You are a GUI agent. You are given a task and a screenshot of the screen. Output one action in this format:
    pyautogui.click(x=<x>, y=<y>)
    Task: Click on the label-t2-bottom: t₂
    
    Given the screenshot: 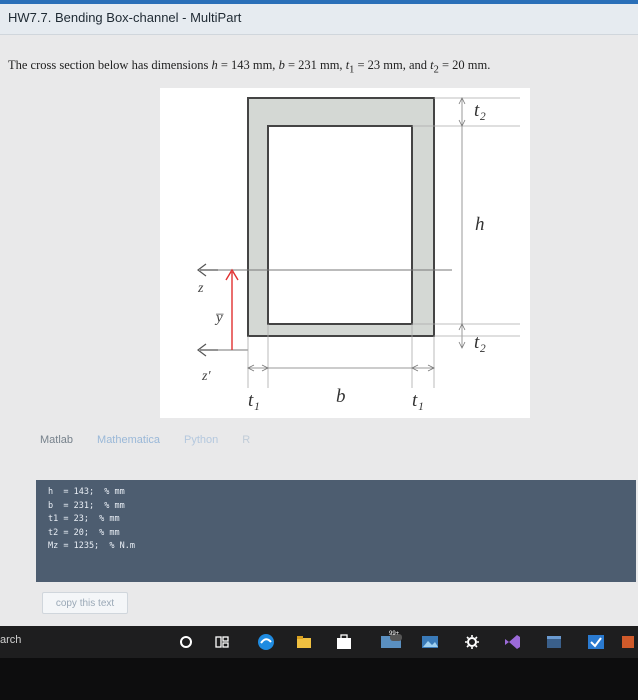 What is the action you would take?
    pyautogui.click(x=480, y=342)
    